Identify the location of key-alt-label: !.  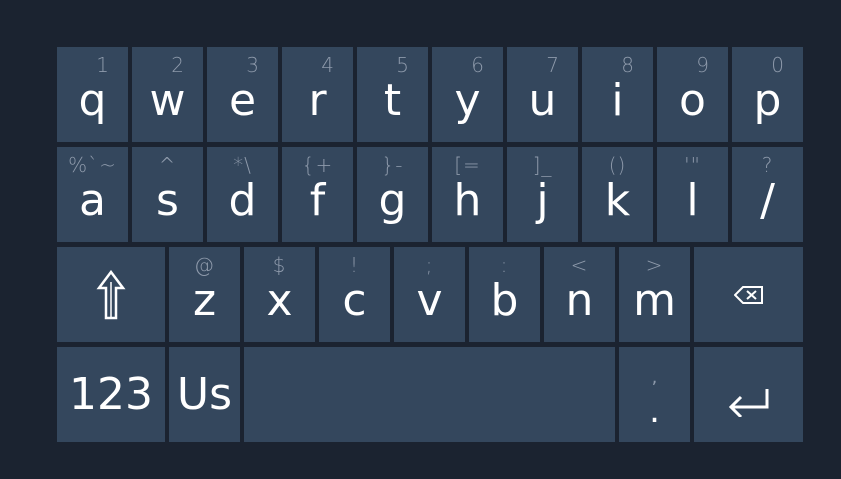
(354, 265).